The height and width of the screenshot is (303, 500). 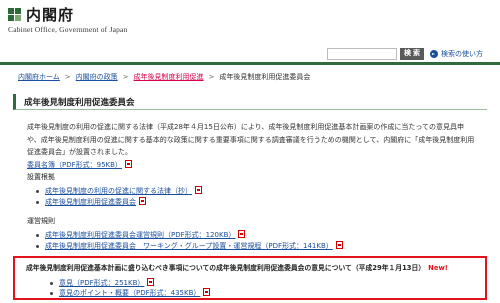 I want to click on breadcrumb-current: 成年後見制度利用促進委員会, so click(x=265, y=77).